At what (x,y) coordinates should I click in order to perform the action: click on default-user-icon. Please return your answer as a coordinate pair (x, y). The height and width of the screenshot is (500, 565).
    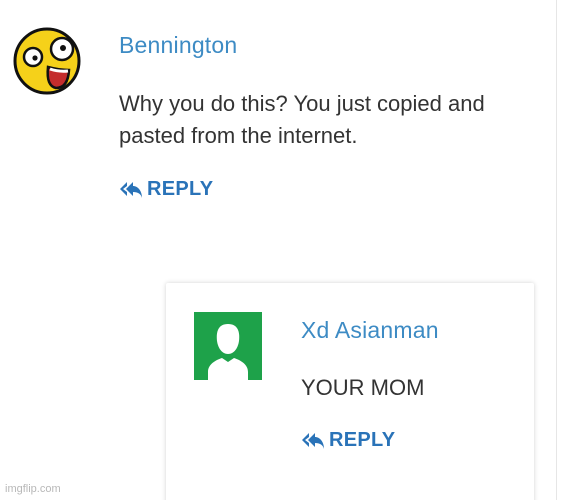
    Looking at the image, I should click on (228, 346).